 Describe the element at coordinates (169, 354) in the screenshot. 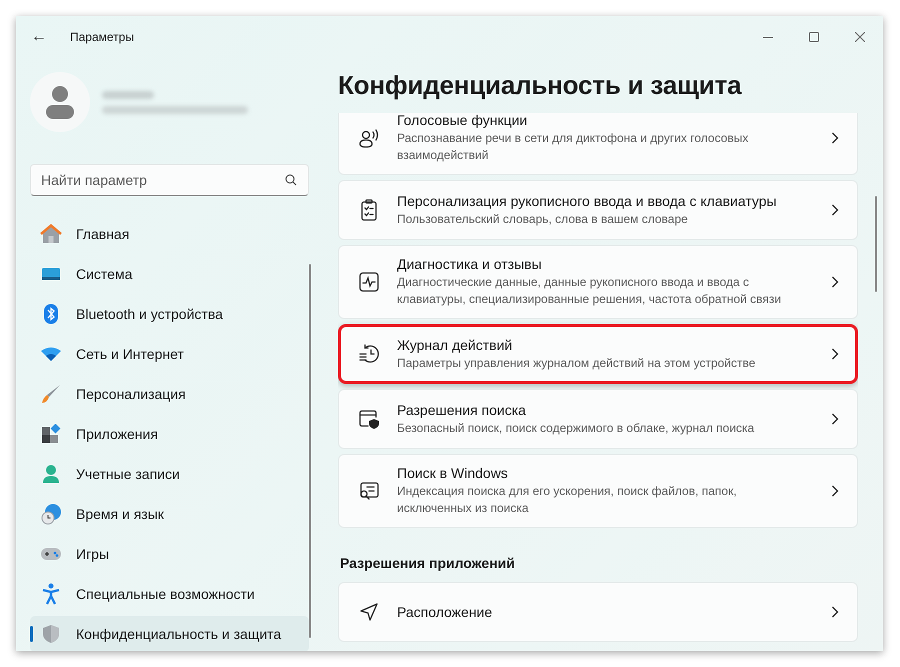

I see `sidebar-item: Сеть и Интернет` at that location.